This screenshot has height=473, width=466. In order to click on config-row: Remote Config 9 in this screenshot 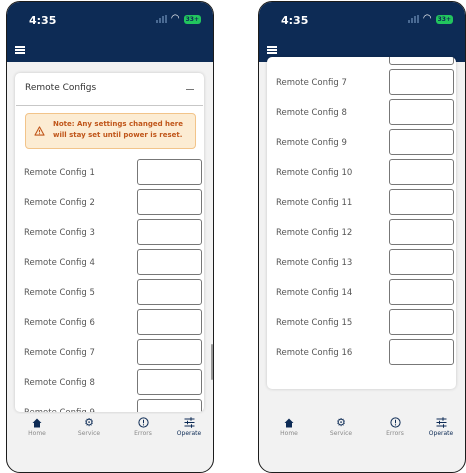, I will do `click(113, 405)`.